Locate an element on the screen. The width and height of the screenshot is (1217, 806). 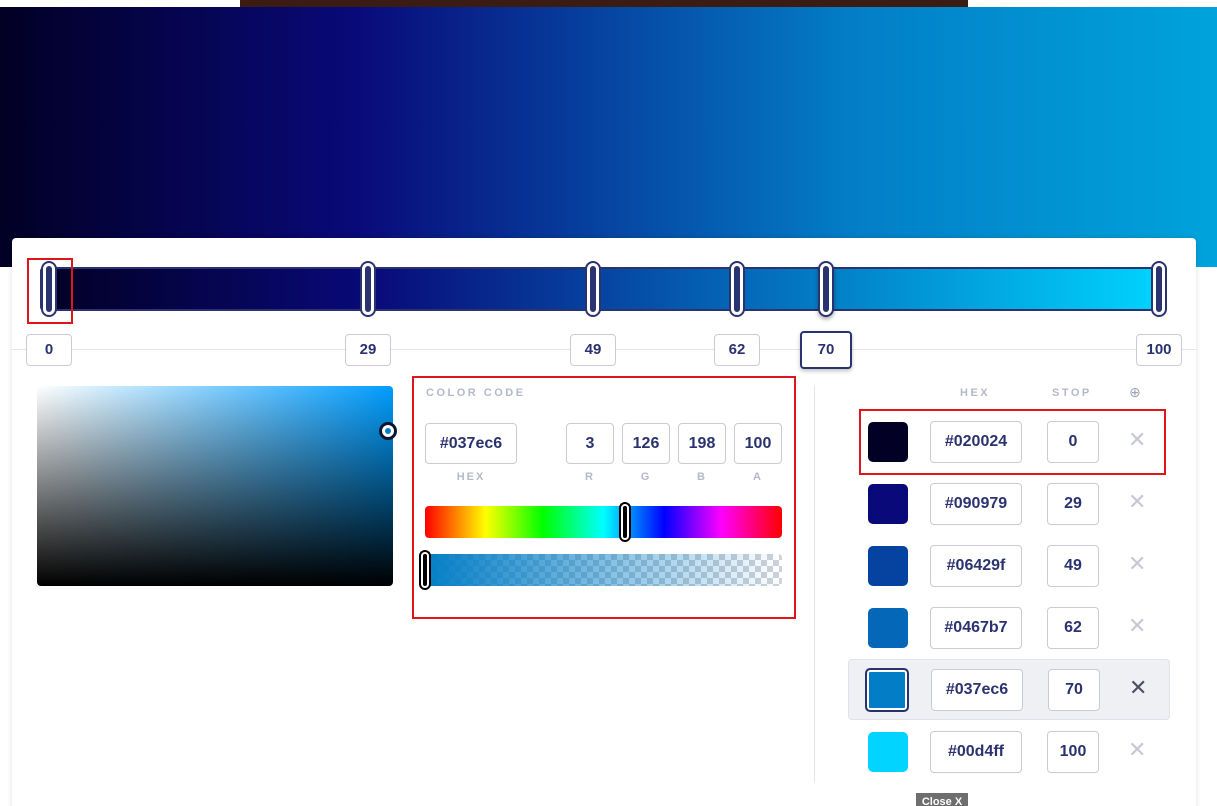
hue-thumb is located at coordinates (624, 522).